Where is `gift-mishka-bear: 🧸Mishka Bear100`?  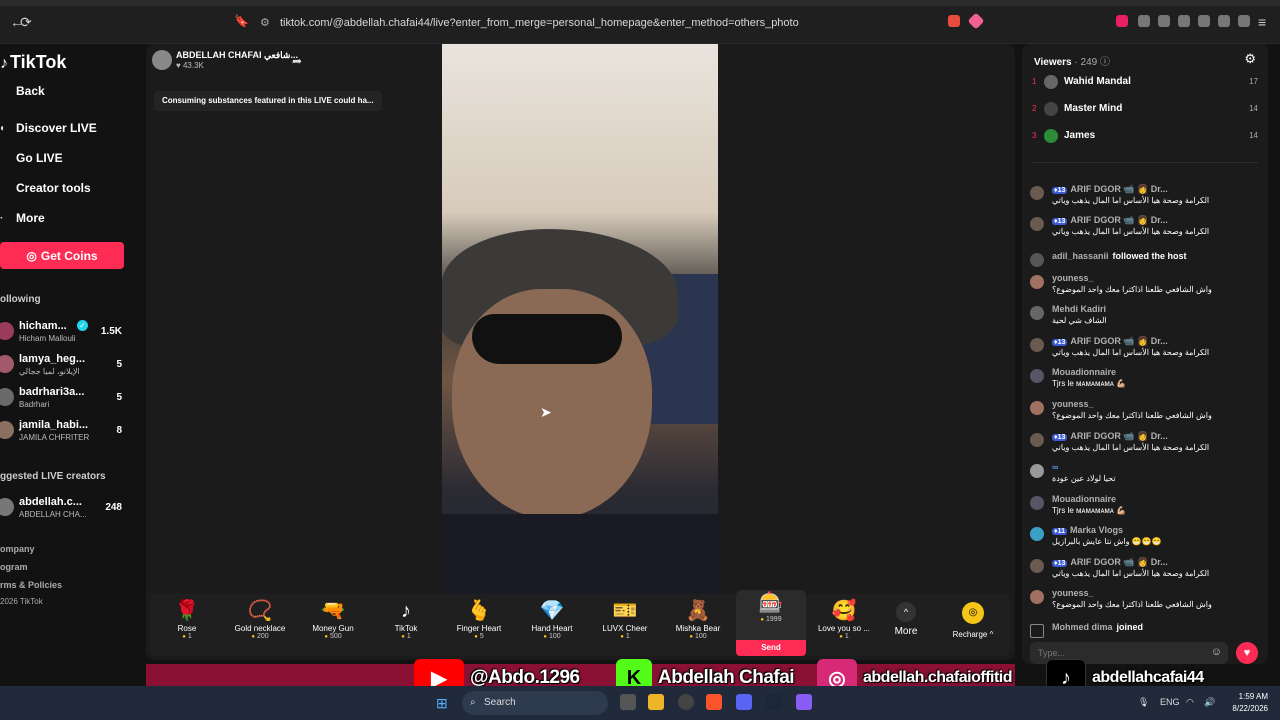 gift-mishka-bear: 🧸Mishka Bear100 is located at coordinates (698, 619).